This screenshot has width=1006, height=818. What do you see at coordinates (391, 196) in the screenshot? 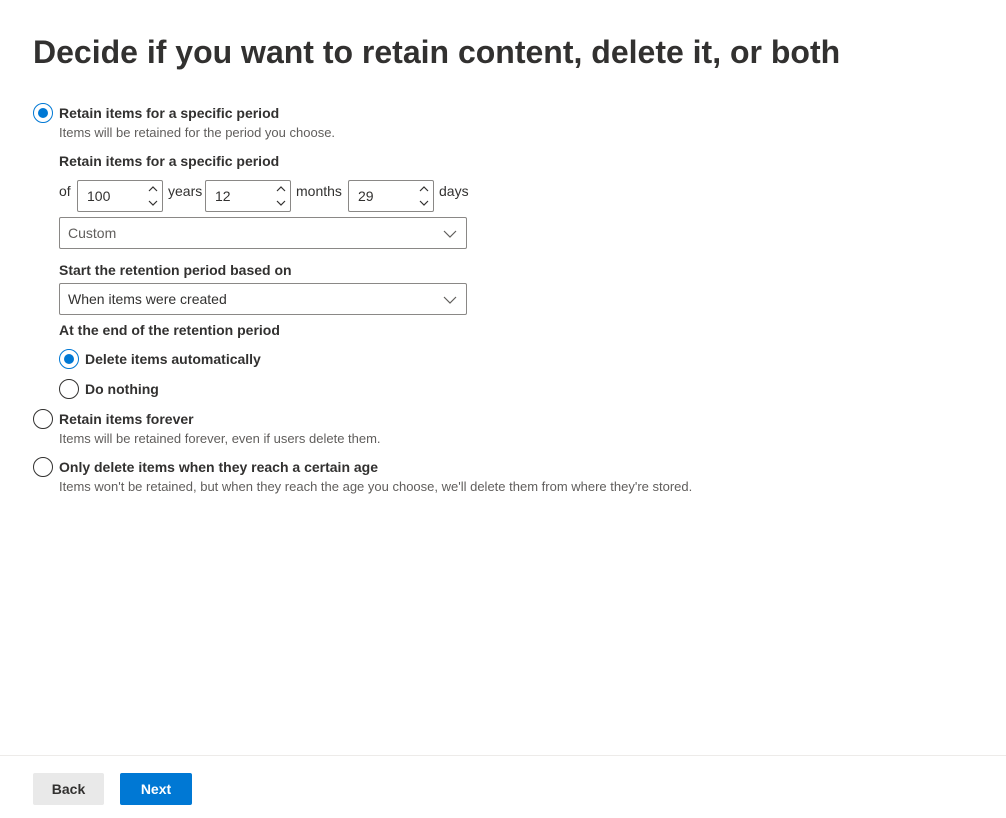
I see `days-stepper: 29` at bounding box center [391, 196].